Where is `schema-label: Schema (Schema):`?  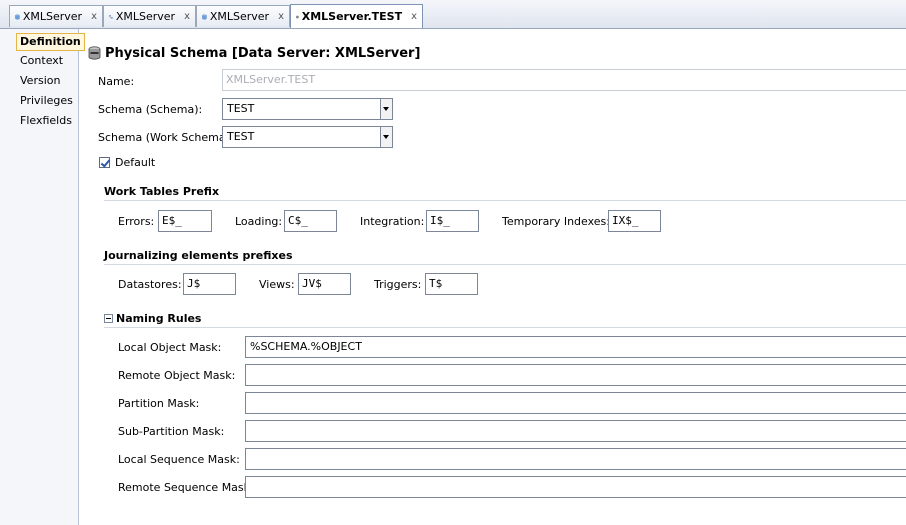
schema-label: Schema (Schema): is located at coordinates (150, 109).